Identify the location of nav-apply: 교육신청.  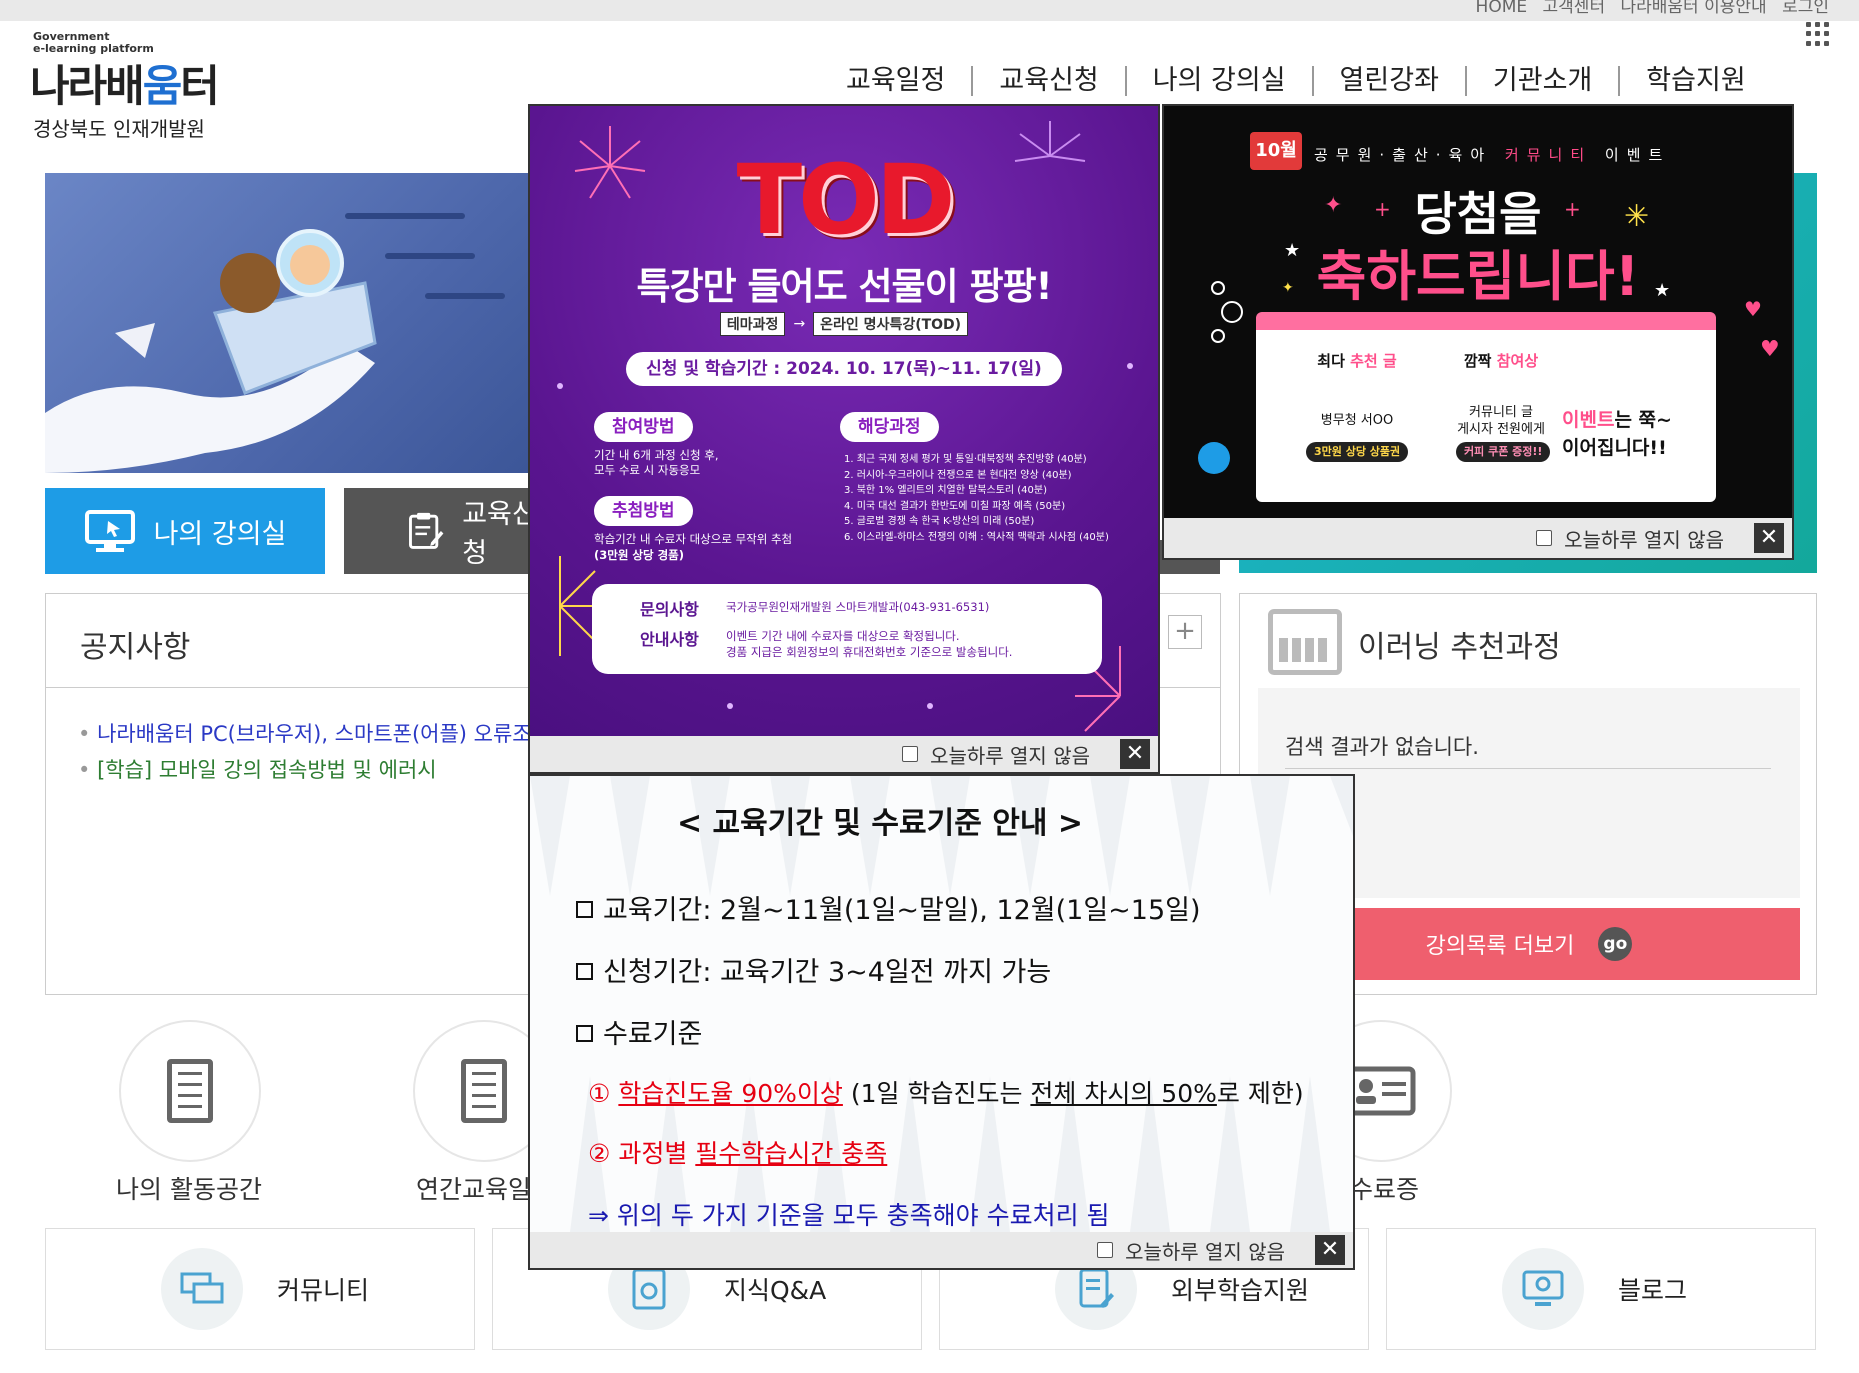
(1047, 81).